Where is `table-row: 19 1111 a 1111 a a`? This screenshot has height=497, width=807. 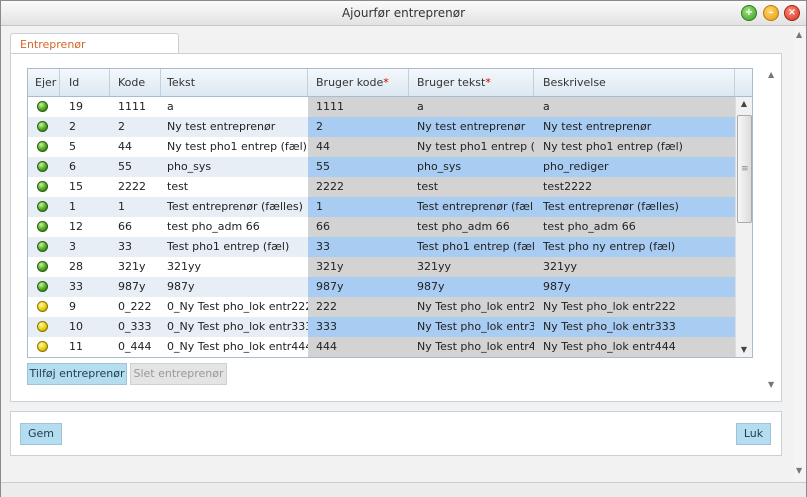 table-row: 19 1111 a 1111 a a is located at coordinates (381, 107).